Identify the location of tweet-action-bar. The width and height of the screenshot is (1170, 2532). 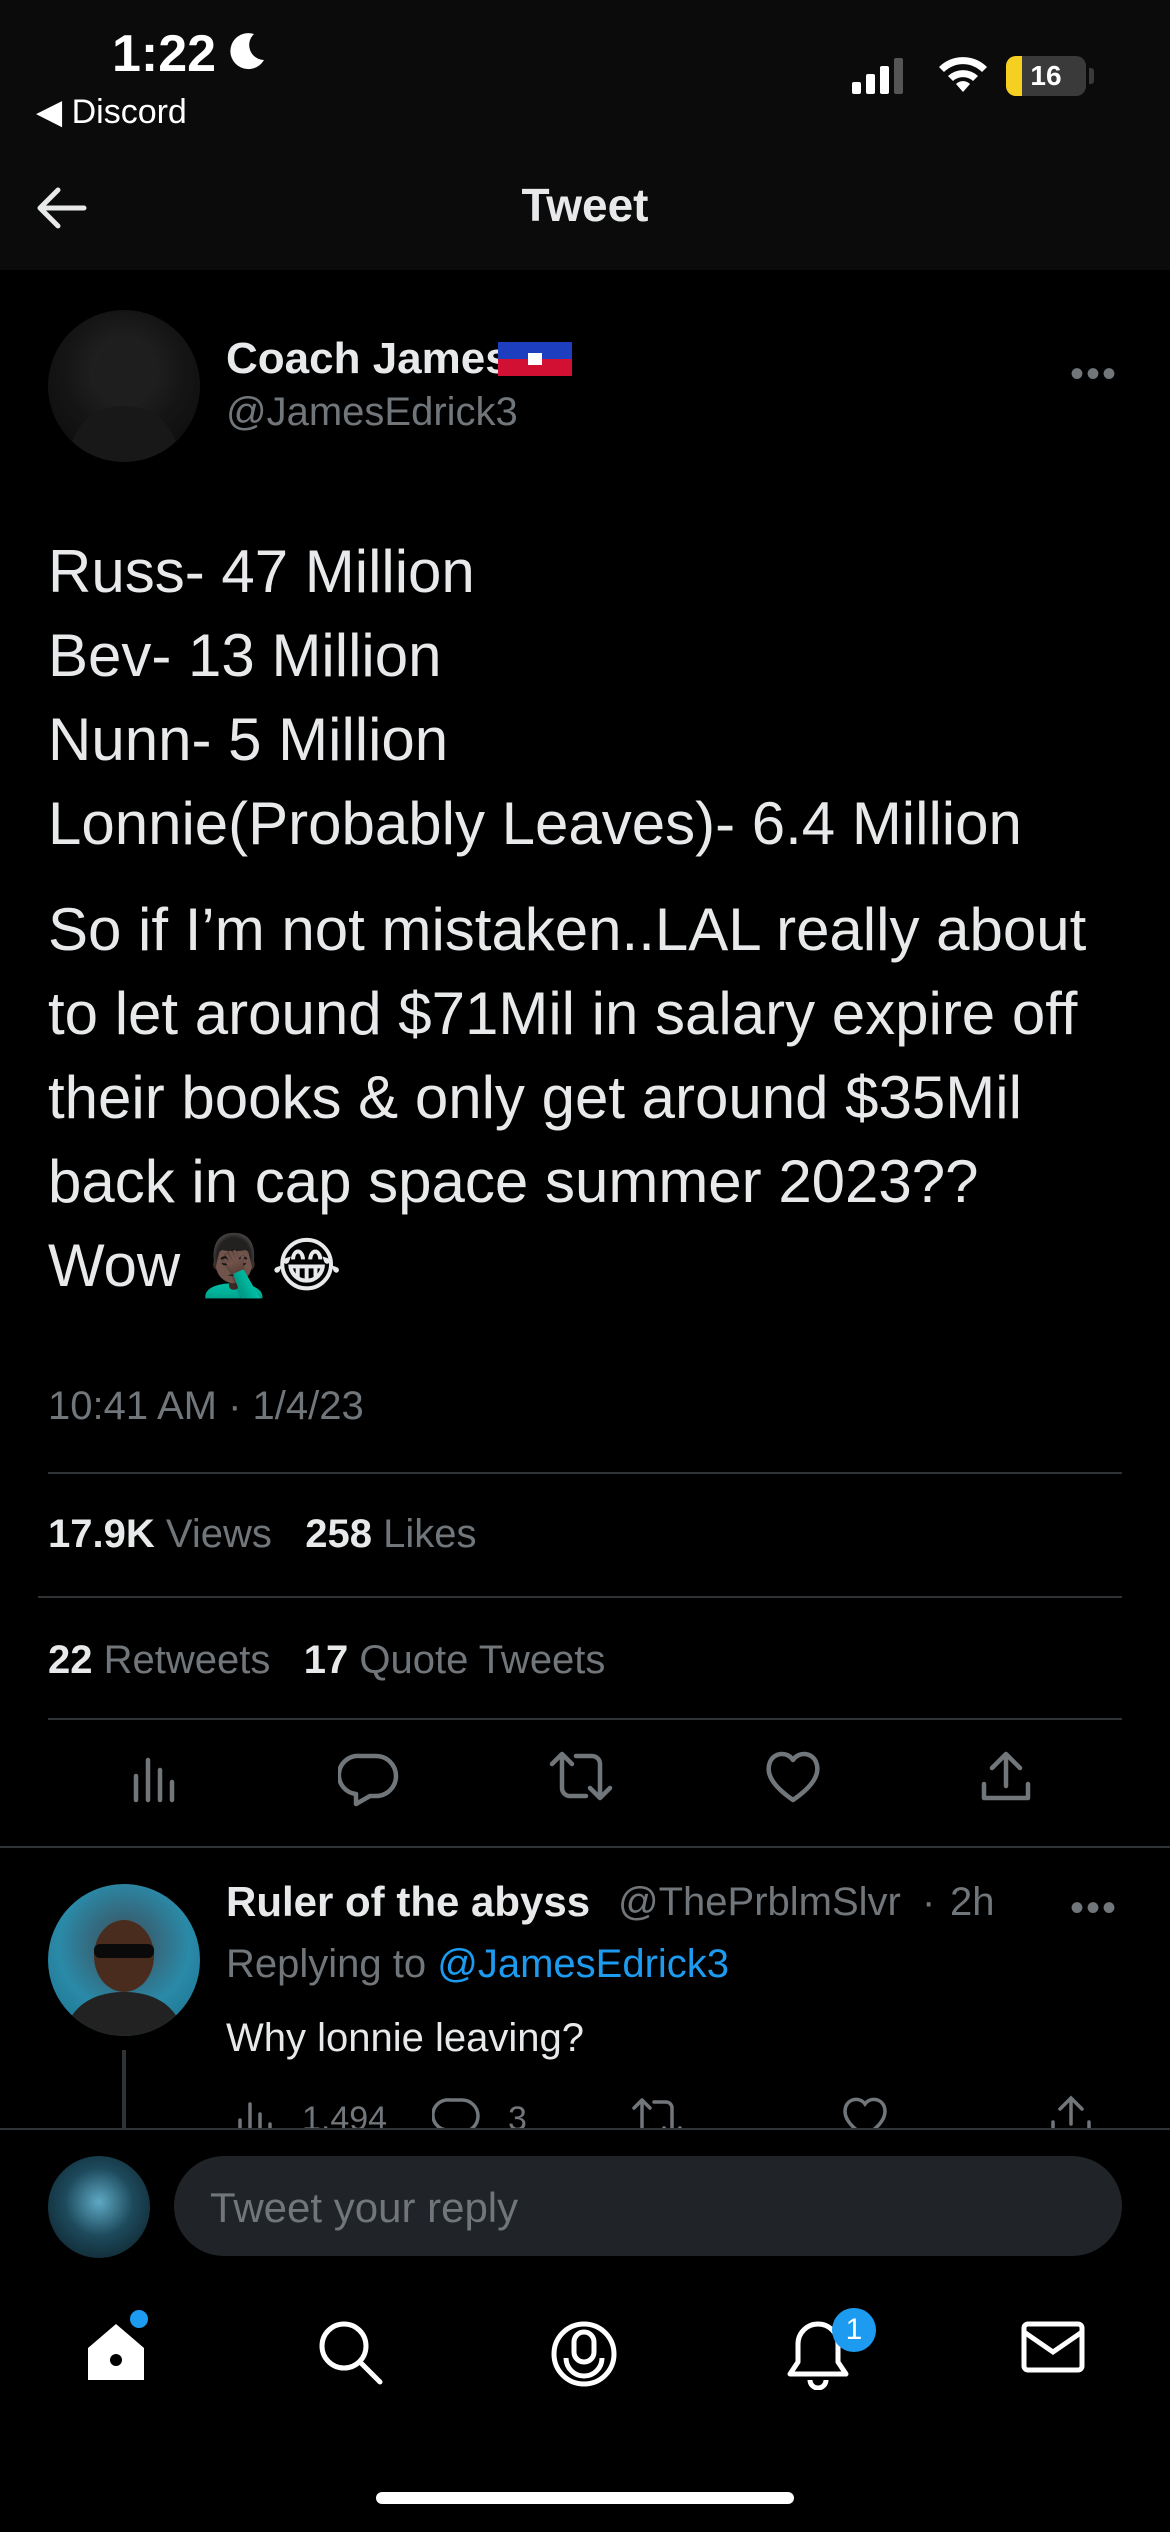
(585, 1784).